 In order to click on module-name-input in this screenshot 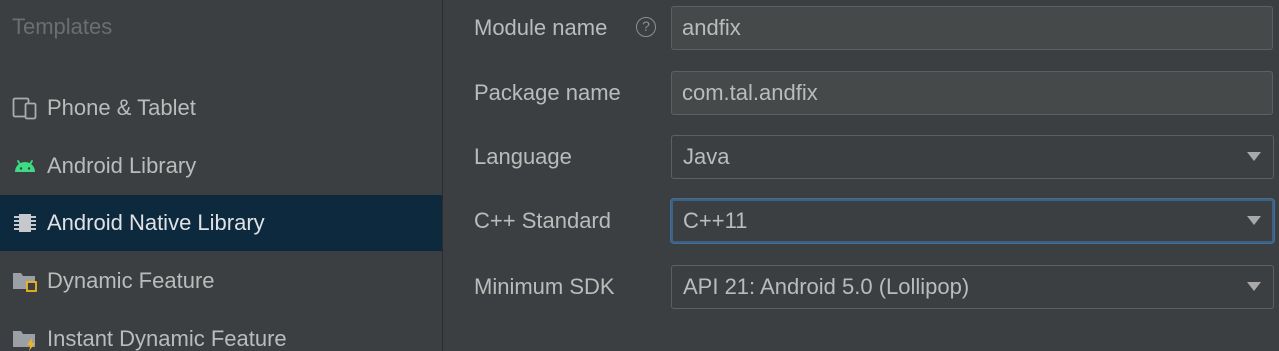, I will do `click(972, 28)`.